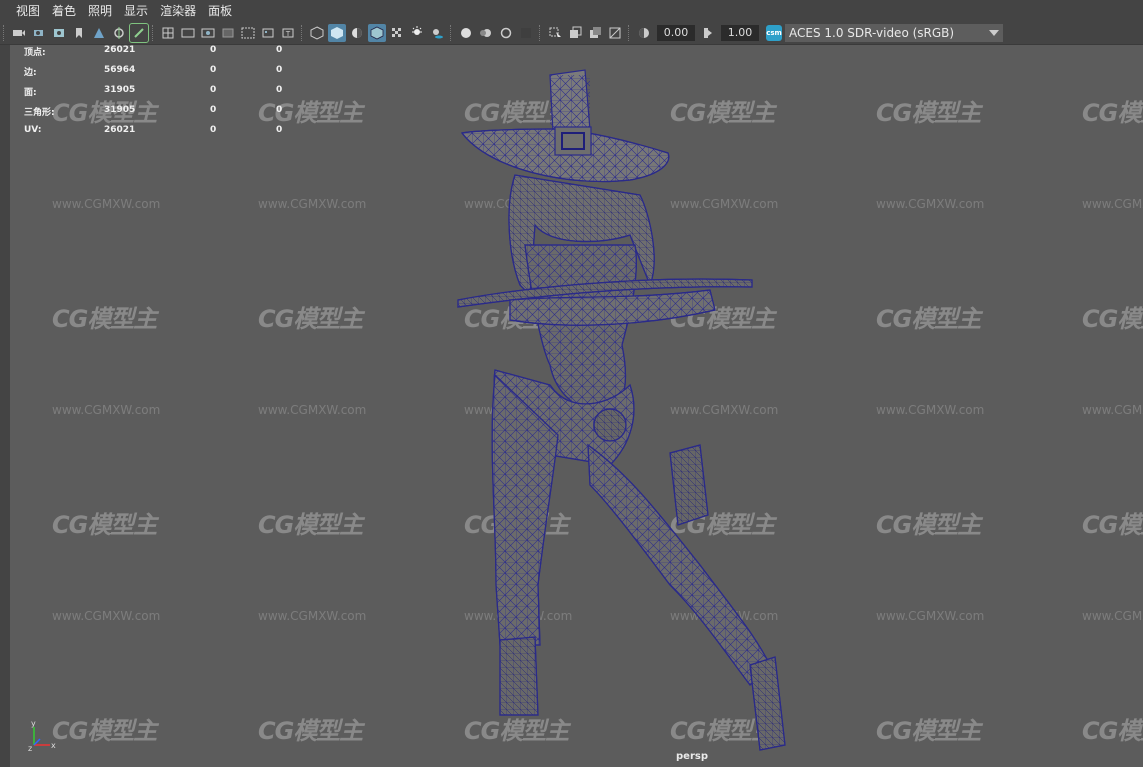 This screenshot has height=767, width=1143. I want to click on exposure-field: 0.00, so click(676, 33).